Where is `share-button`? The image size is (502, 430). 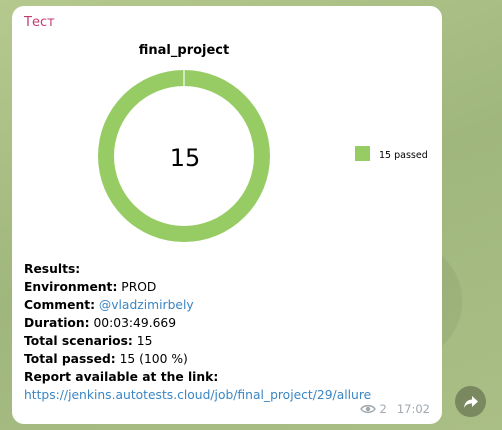 share-button is located at coordinates (470, 401).